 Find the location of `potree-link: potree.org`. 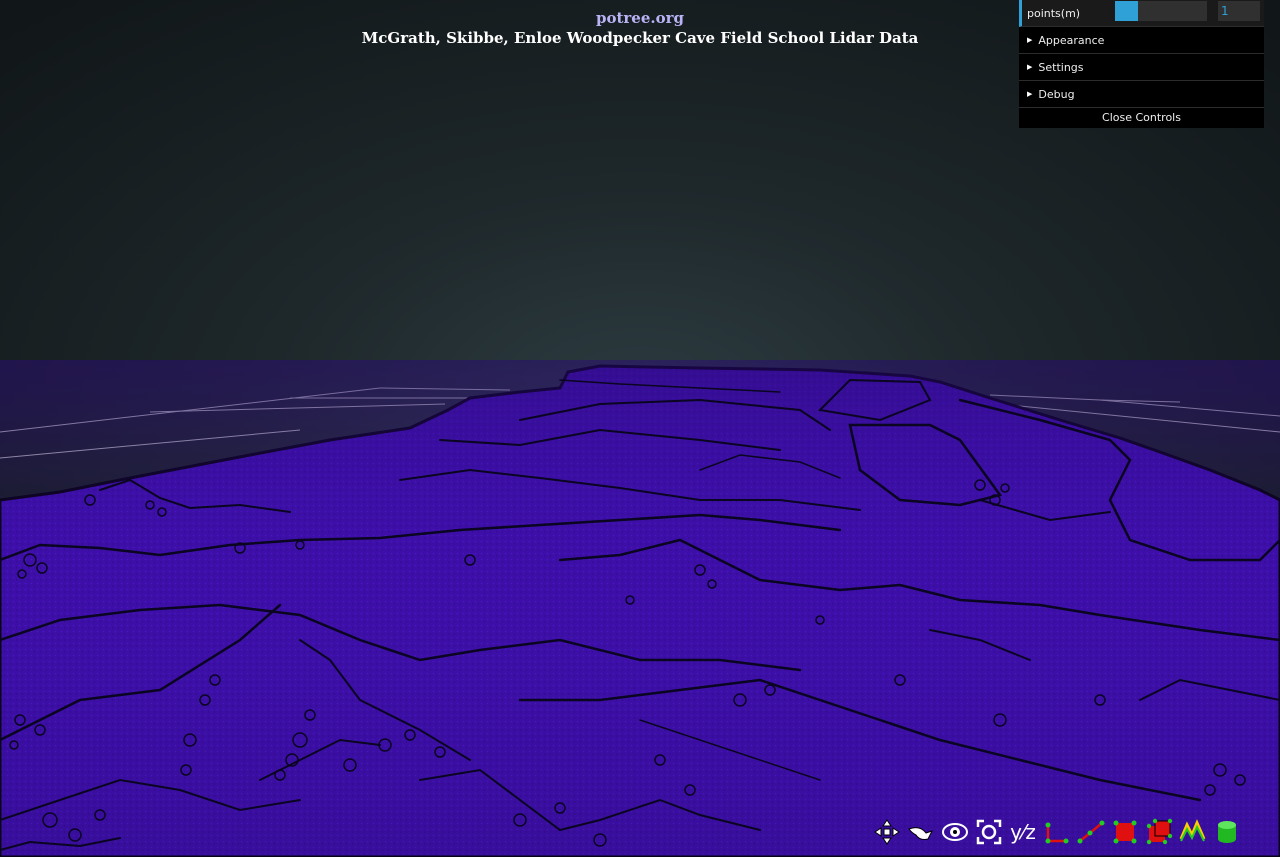

potree-link: potree.org is located at coordinates (640, 18).